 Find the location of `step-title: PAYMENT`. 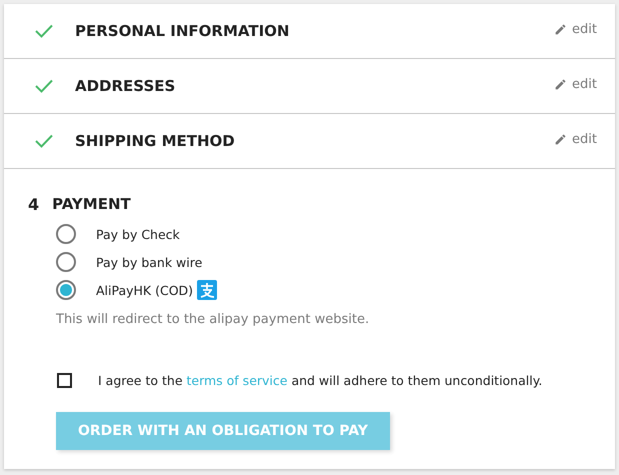

step-title: PAYMENT is located at coordinates (91, 204).